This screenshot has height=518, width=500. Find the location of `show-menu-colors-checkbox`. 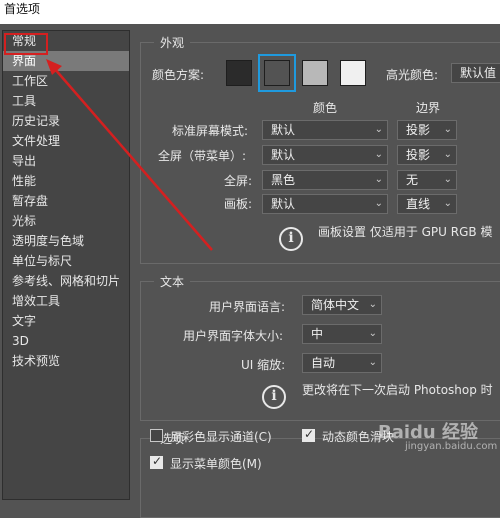

show-menu-colors-checkbox is located at coordinates (156, 461).